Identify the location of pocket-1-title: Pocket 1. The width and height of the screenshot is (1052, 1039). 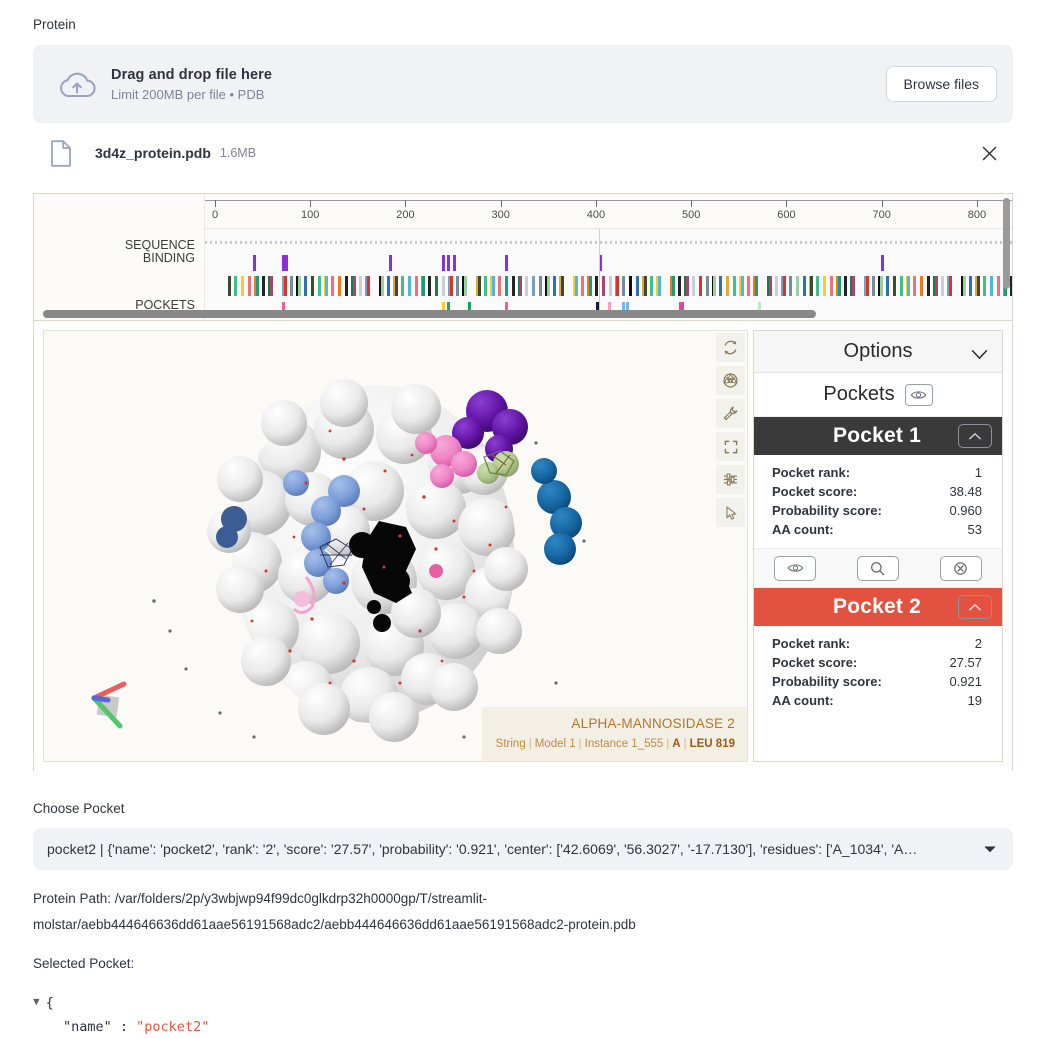
(877, 435).